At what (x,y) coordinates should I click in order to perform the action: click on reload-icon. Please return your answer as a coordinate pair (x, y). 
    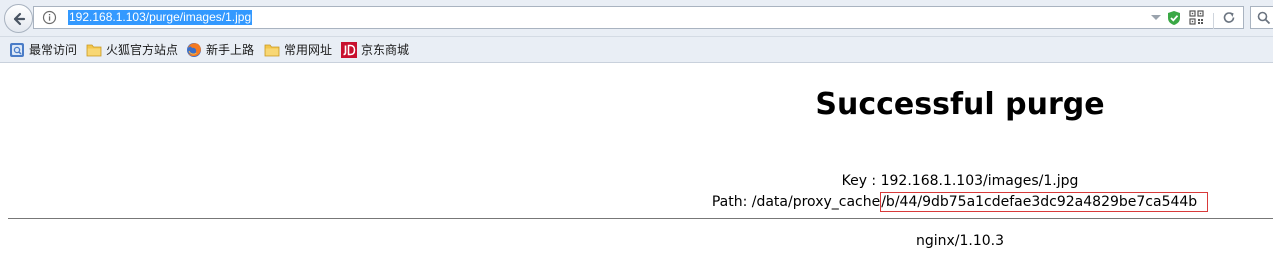
    Looking at the image, I should click on (1229, 17).